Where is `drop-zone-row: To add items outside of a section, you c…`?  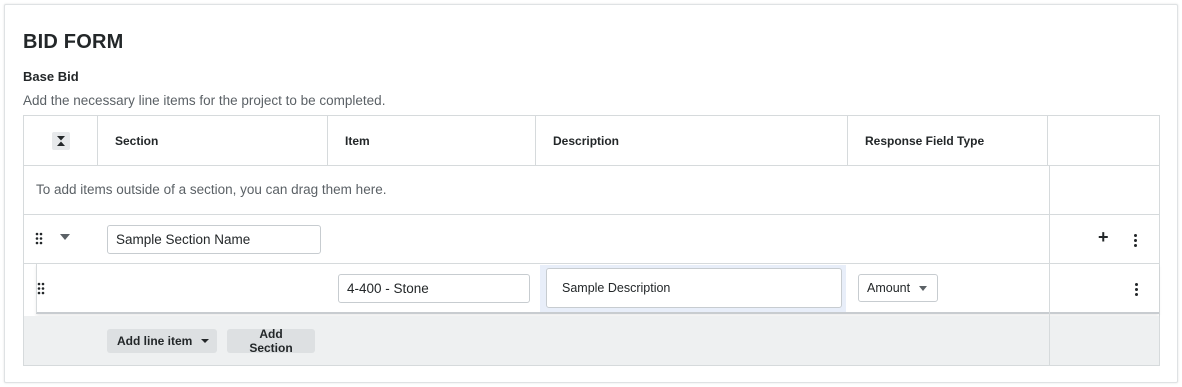
drop-zone-row: To add items outside of a section, you c… is located at coordinates (591, 190).